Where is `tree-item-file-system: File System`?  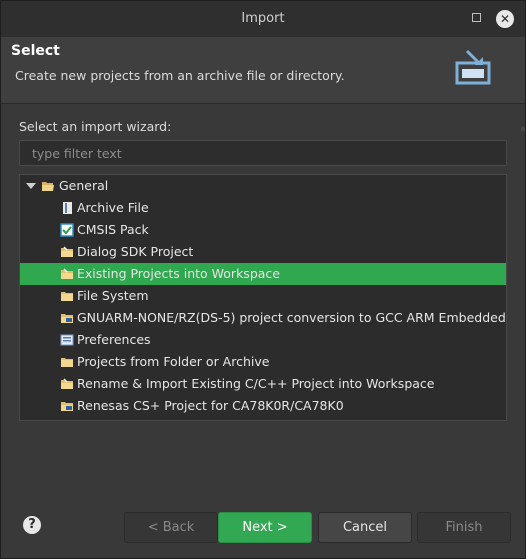
tree-item-file-system: File System is located at coordinates (263, 296).